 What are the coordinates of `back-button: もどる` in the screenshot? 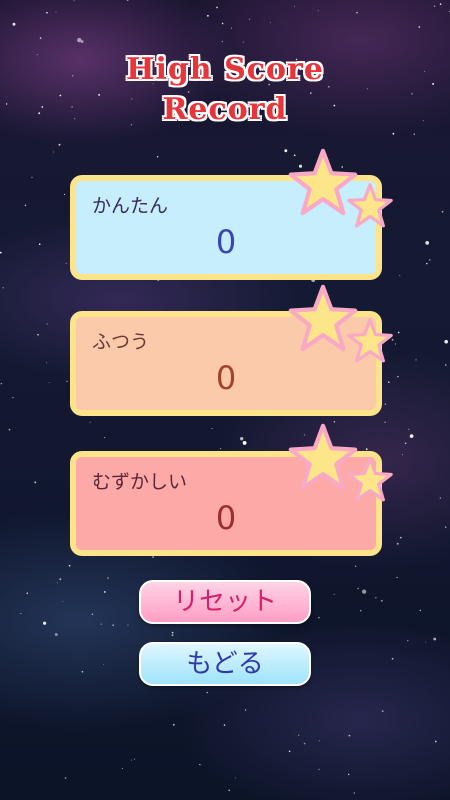 It's located at (225, 664).